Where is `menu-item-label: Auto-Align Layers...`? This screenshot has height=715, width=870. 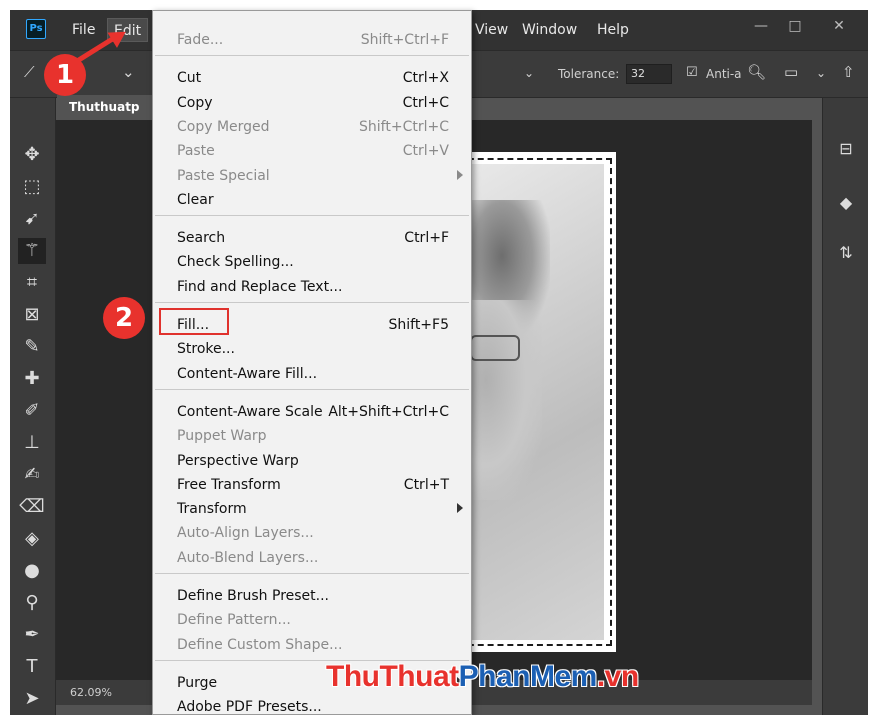
menu-item-label: Auto-Align Layers... is located at coordinates (245, 533).